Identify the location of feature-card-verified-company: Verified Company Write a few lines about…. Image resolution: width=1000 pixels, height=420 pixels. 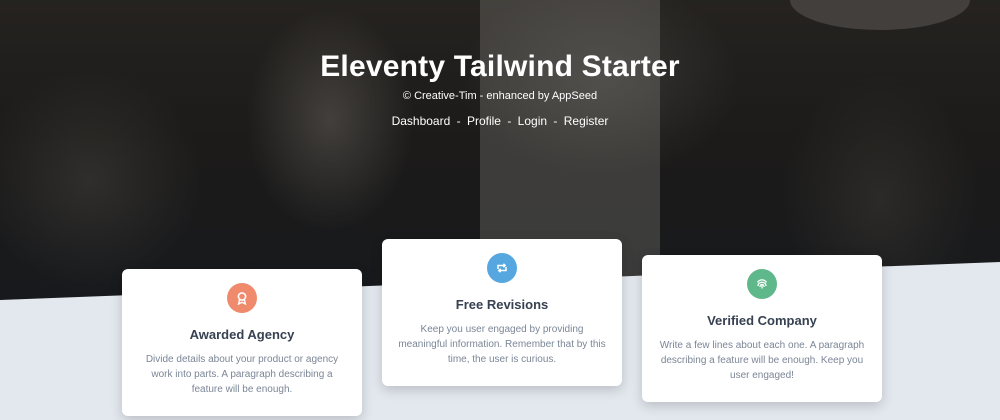
(762, 328).